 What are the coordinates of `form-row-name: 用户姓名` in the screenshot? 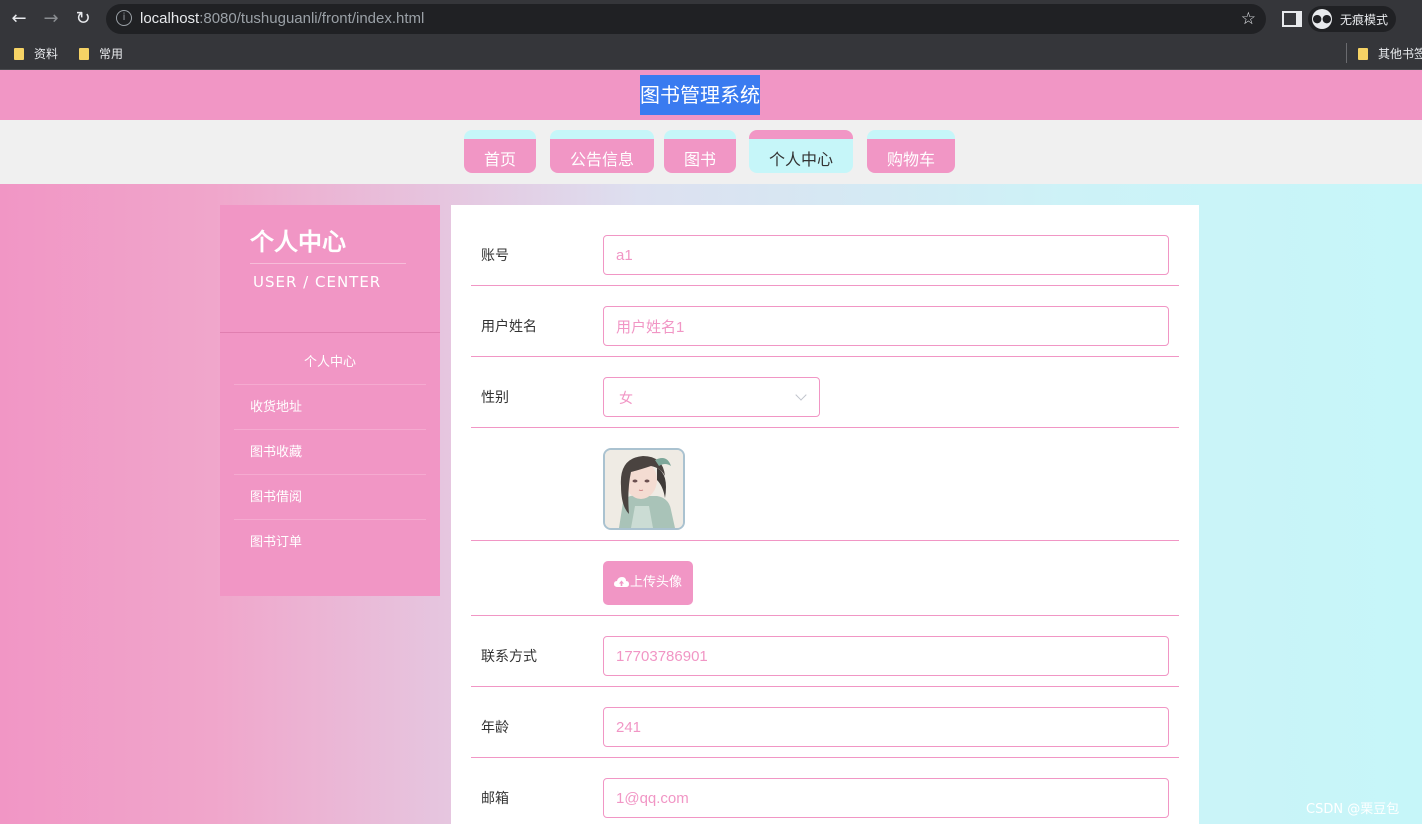 It's located at (825, 321).